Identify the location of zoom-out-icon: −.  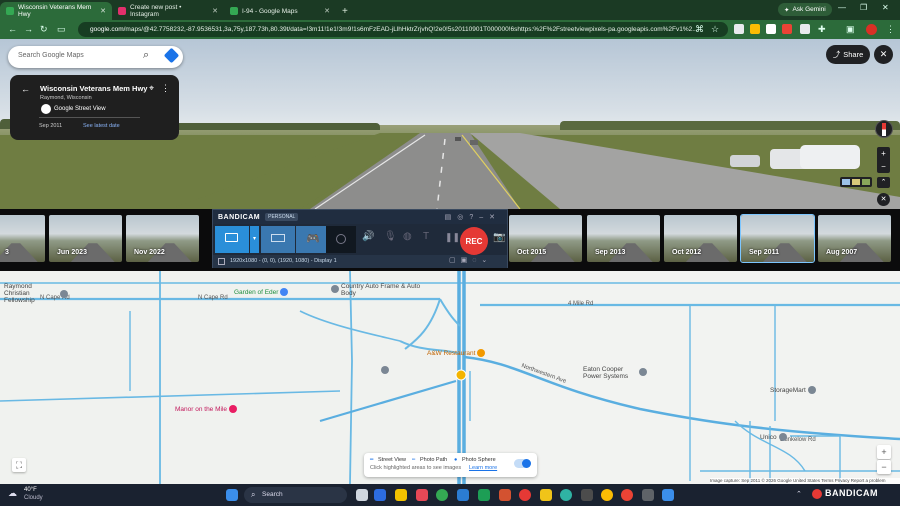
(883, 166).